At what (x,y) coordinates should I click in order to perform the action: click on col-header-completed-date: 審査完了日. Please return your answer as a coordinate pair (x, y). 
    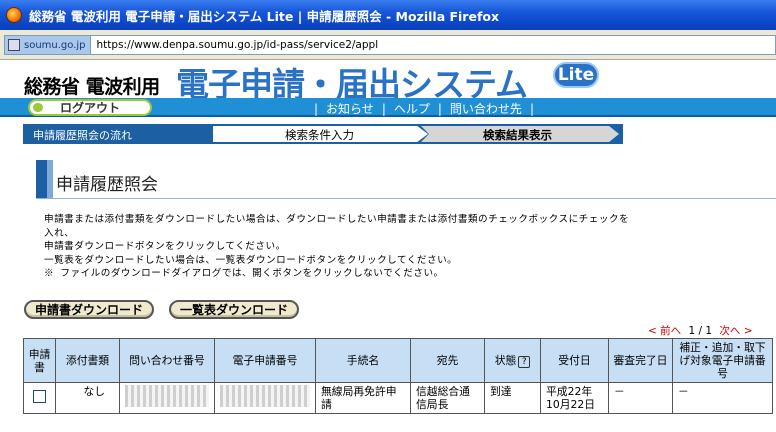
    Looking at the image, I should click on (640, 360).